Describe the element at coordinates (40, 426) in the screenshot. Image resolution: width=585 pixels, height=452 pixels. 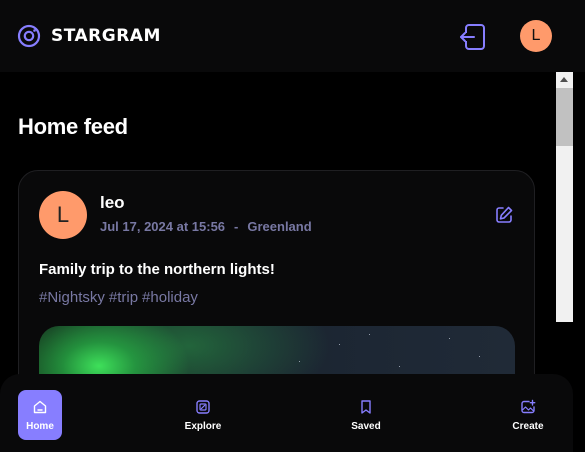
I see `nav-home-label: Home` at that location.